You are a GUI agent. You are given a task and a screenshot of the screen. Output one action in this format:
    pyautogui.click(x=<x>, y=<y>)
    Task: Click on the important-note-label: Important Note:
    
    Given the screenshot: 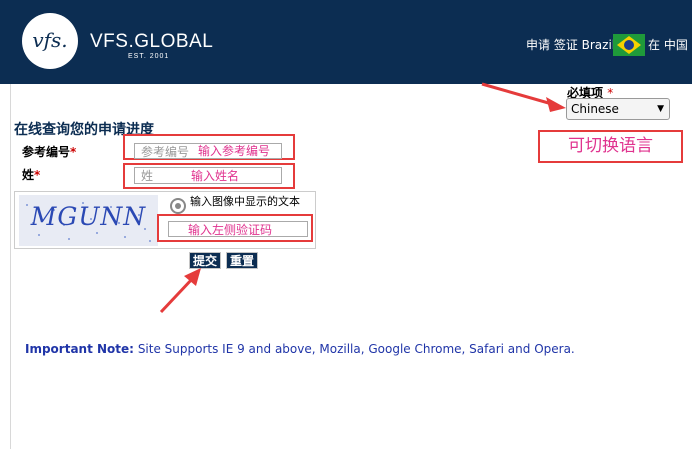 What is the action you would take?
    pyautogui.click(x=79, y=349)
    